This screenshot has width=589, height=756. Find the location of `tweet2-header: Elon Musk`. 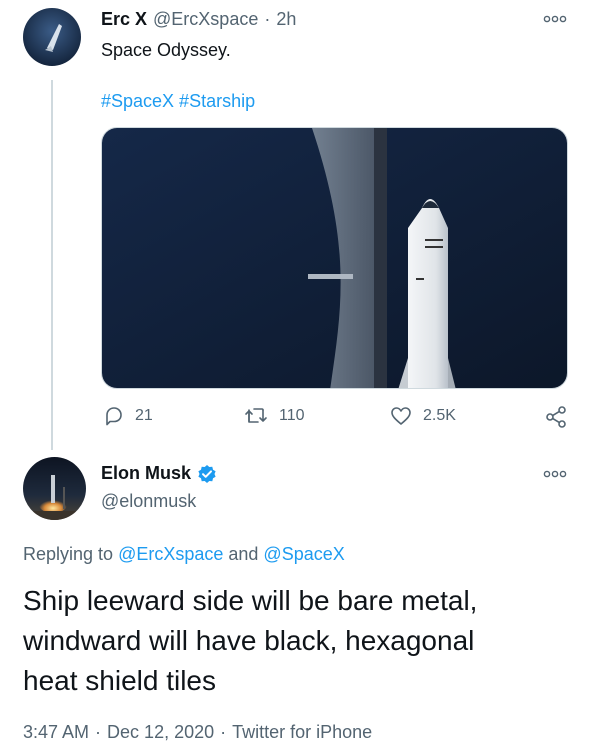

tweet2-header: Elon Musk is located at coordinates (159, 473).